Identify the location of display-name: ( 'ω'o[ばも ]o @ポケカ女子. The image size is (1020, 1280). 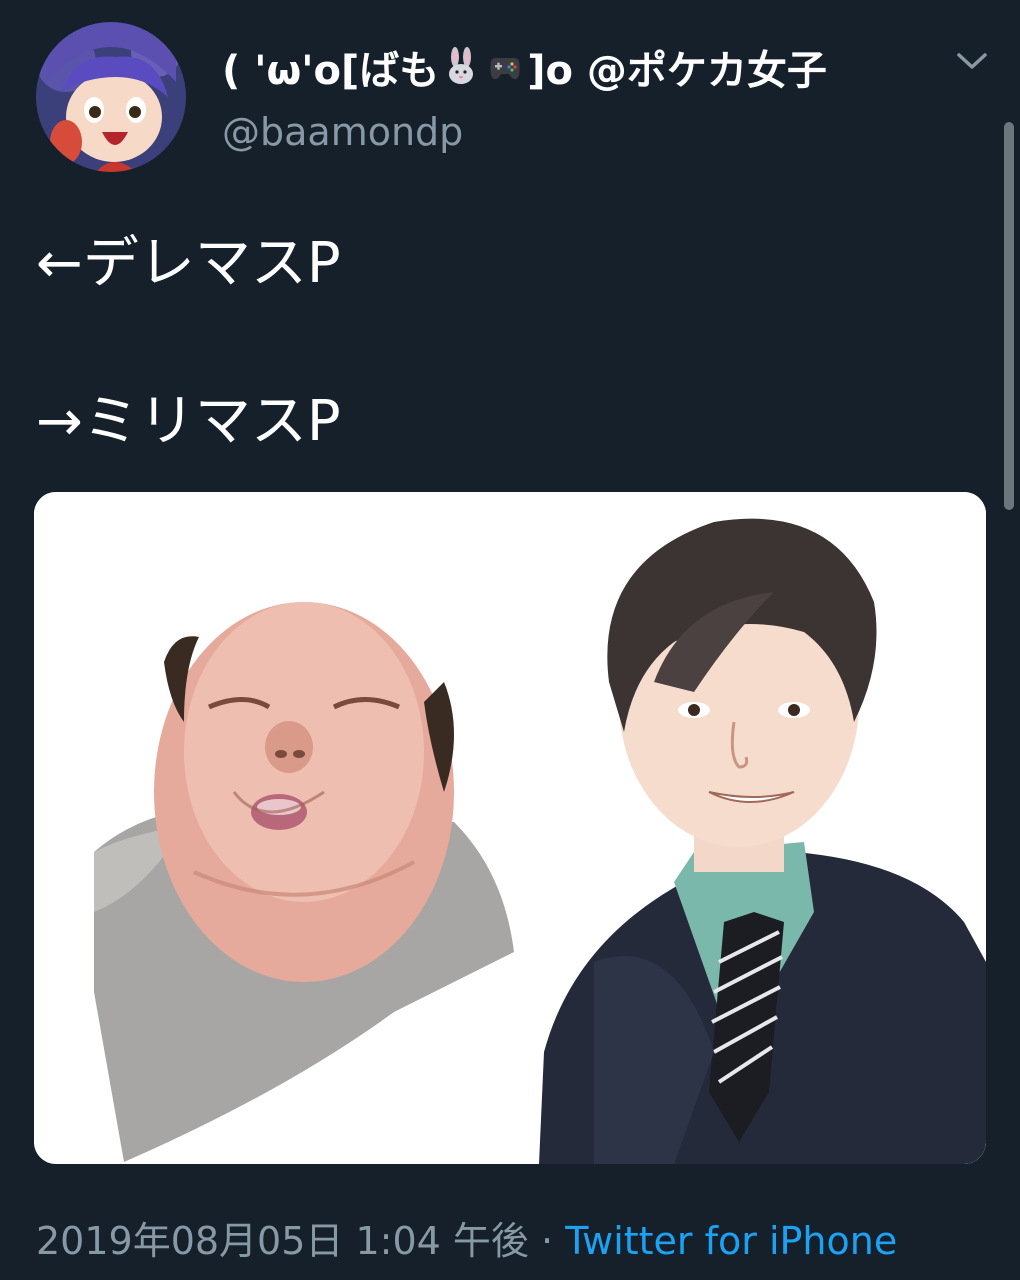
(524, 67).